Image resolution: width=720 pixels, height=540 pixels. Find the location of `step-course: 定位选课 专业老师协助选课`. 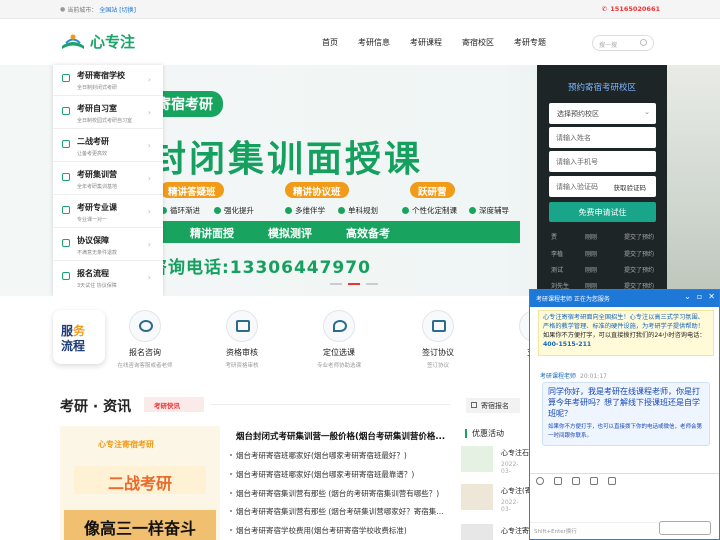

step-course: 定位选课 专业老师协助选课 is located at coordinates (339, 339).